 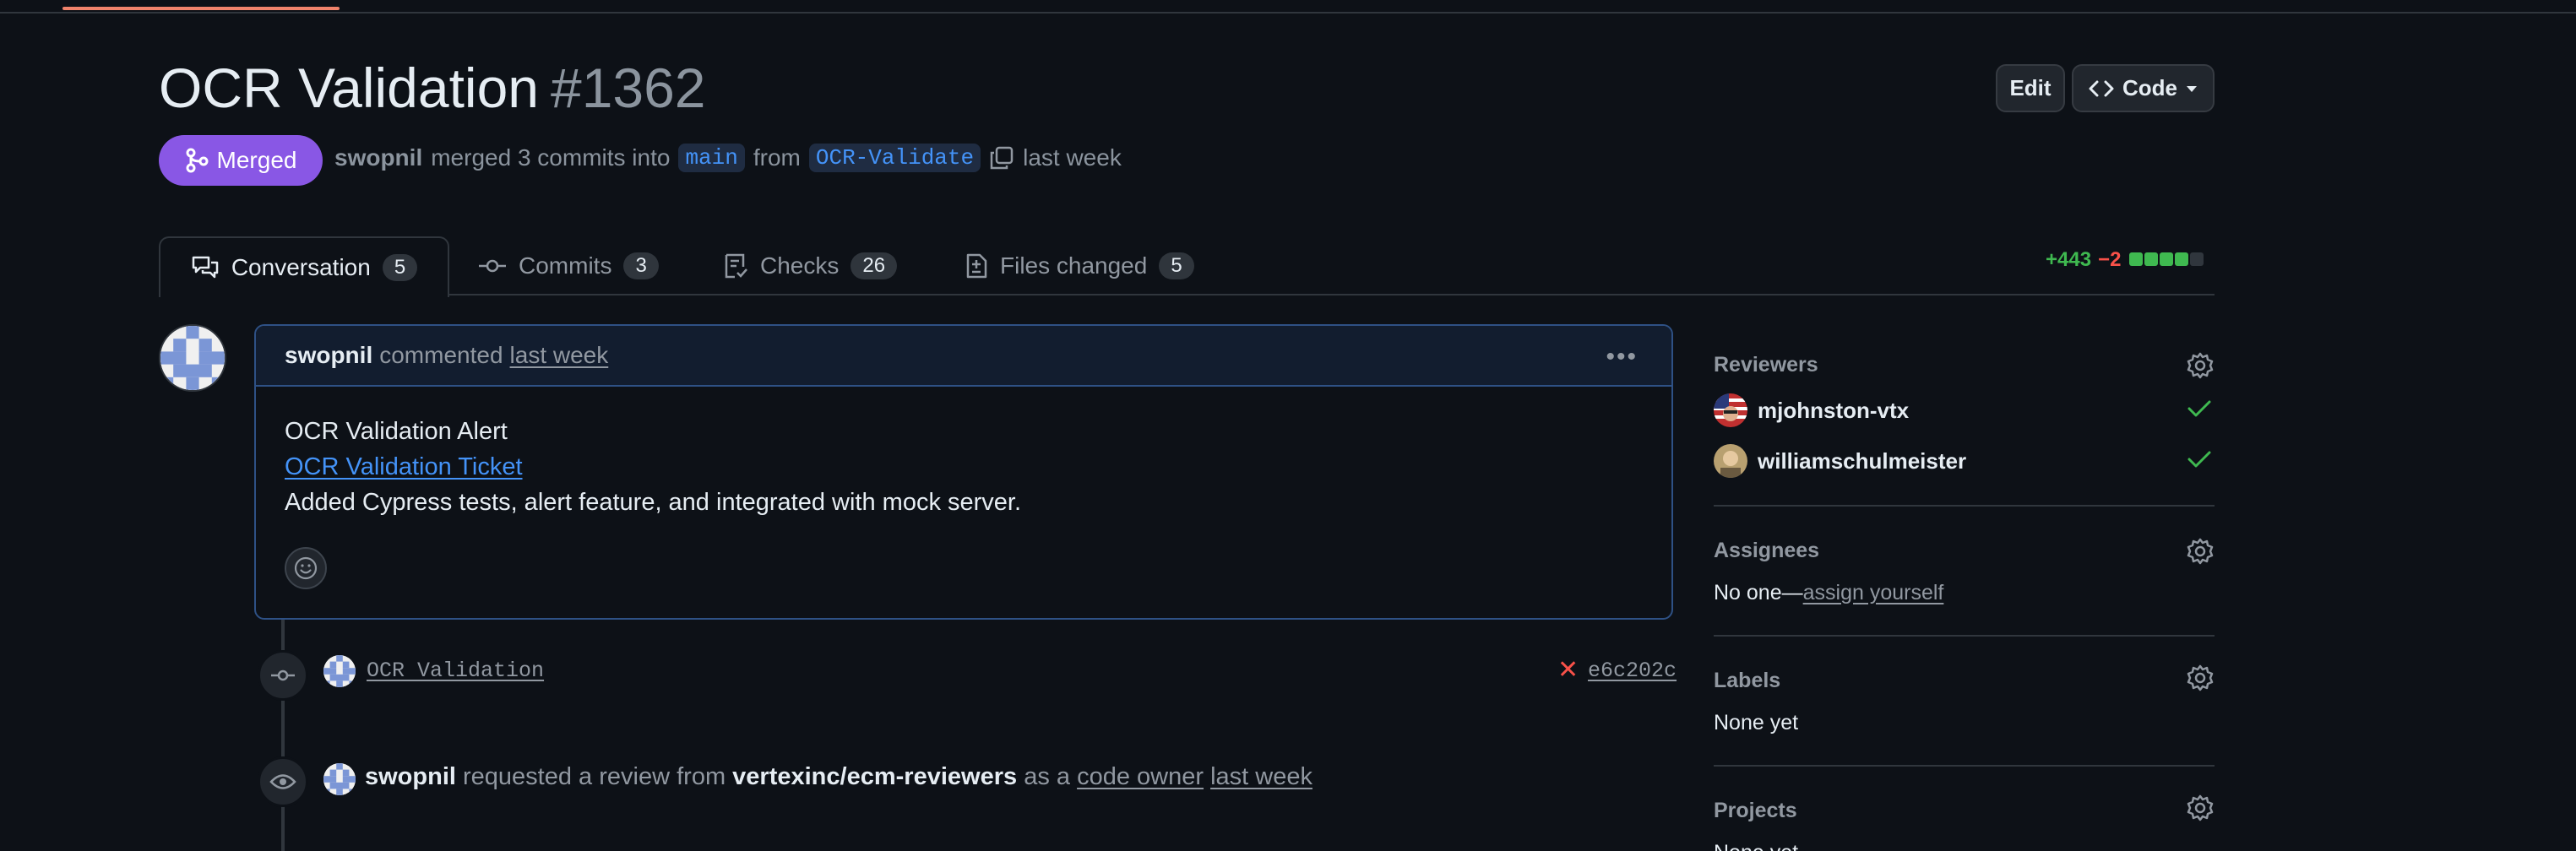 What do you see at coordinates (404, 466) in the screenshot?
I see `ticket-link: OCR Validation Ticket` at bounding box center [404, 466].